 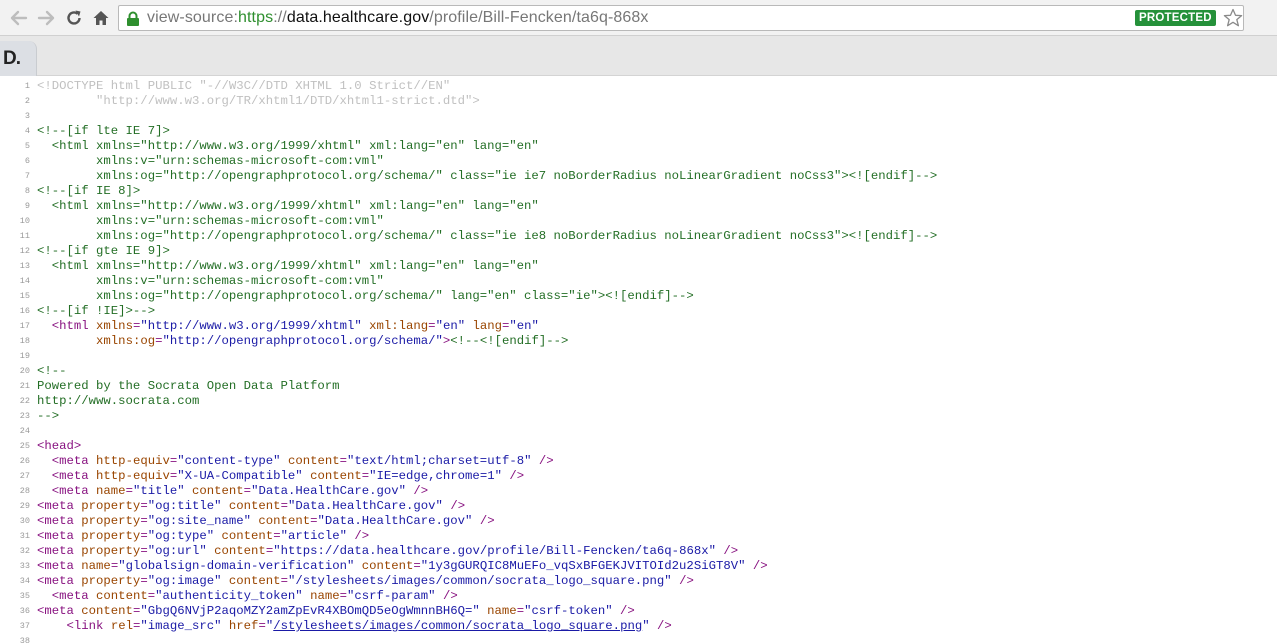 What do you see at coordinates (638, 251) in the screenshot?
I see `source-line: 12 <!--[if gte IE 9]>` at bounding box center [638, 251].